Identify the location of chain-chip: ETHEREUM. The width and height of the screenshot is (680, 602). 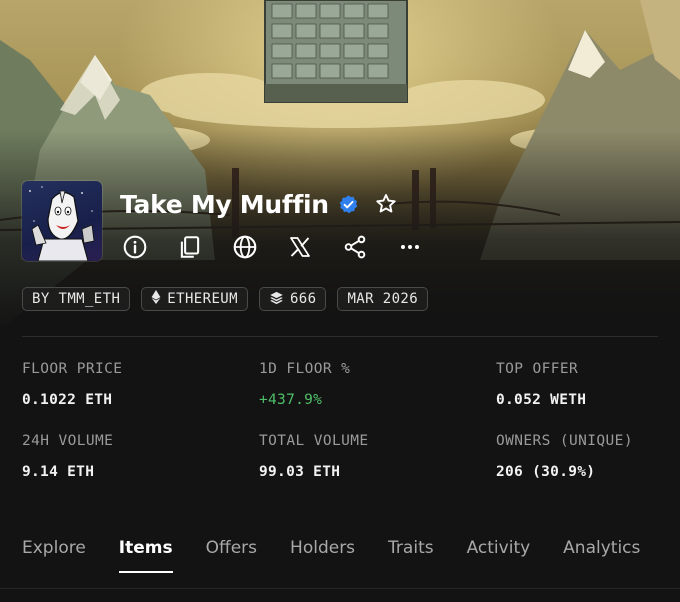
(194, 299).